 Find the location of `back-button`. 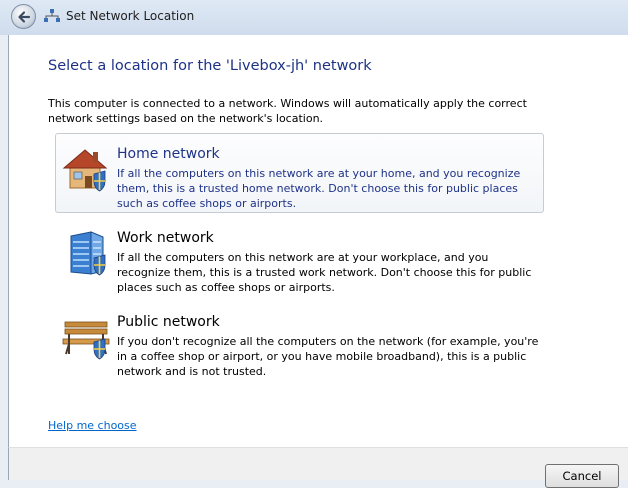

back-button is located at coordinates (23, 16).